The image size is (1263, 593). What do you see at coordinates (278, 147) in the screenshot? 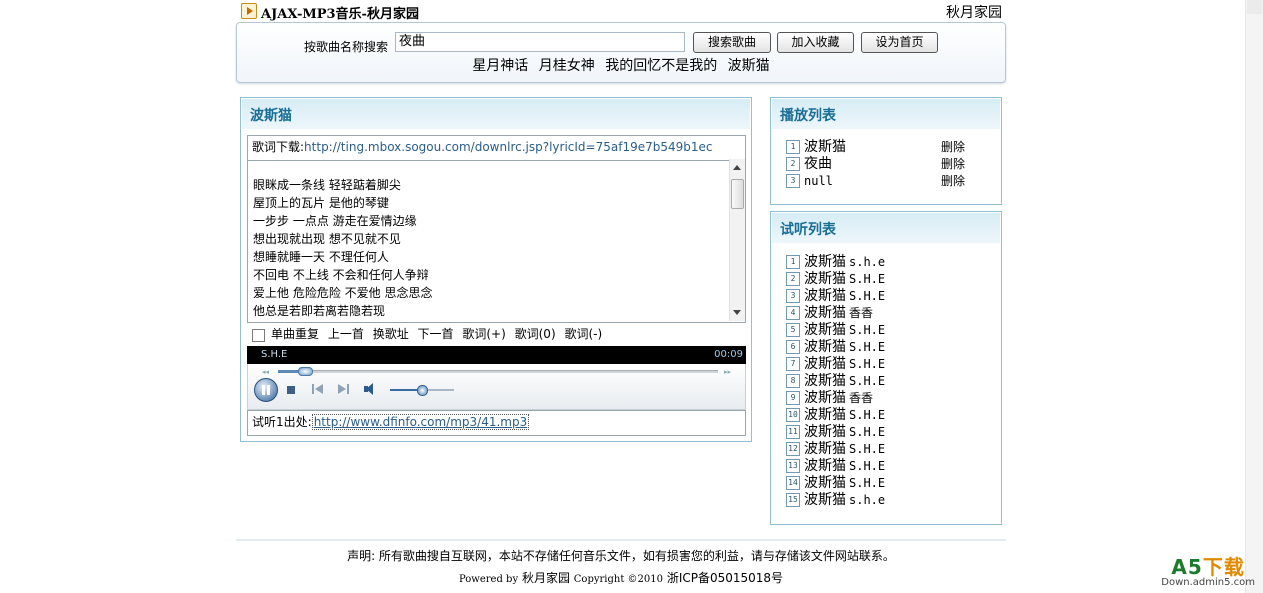
I see `lyric-download-label: 歌词下载:` at bounding box center [278, 147].